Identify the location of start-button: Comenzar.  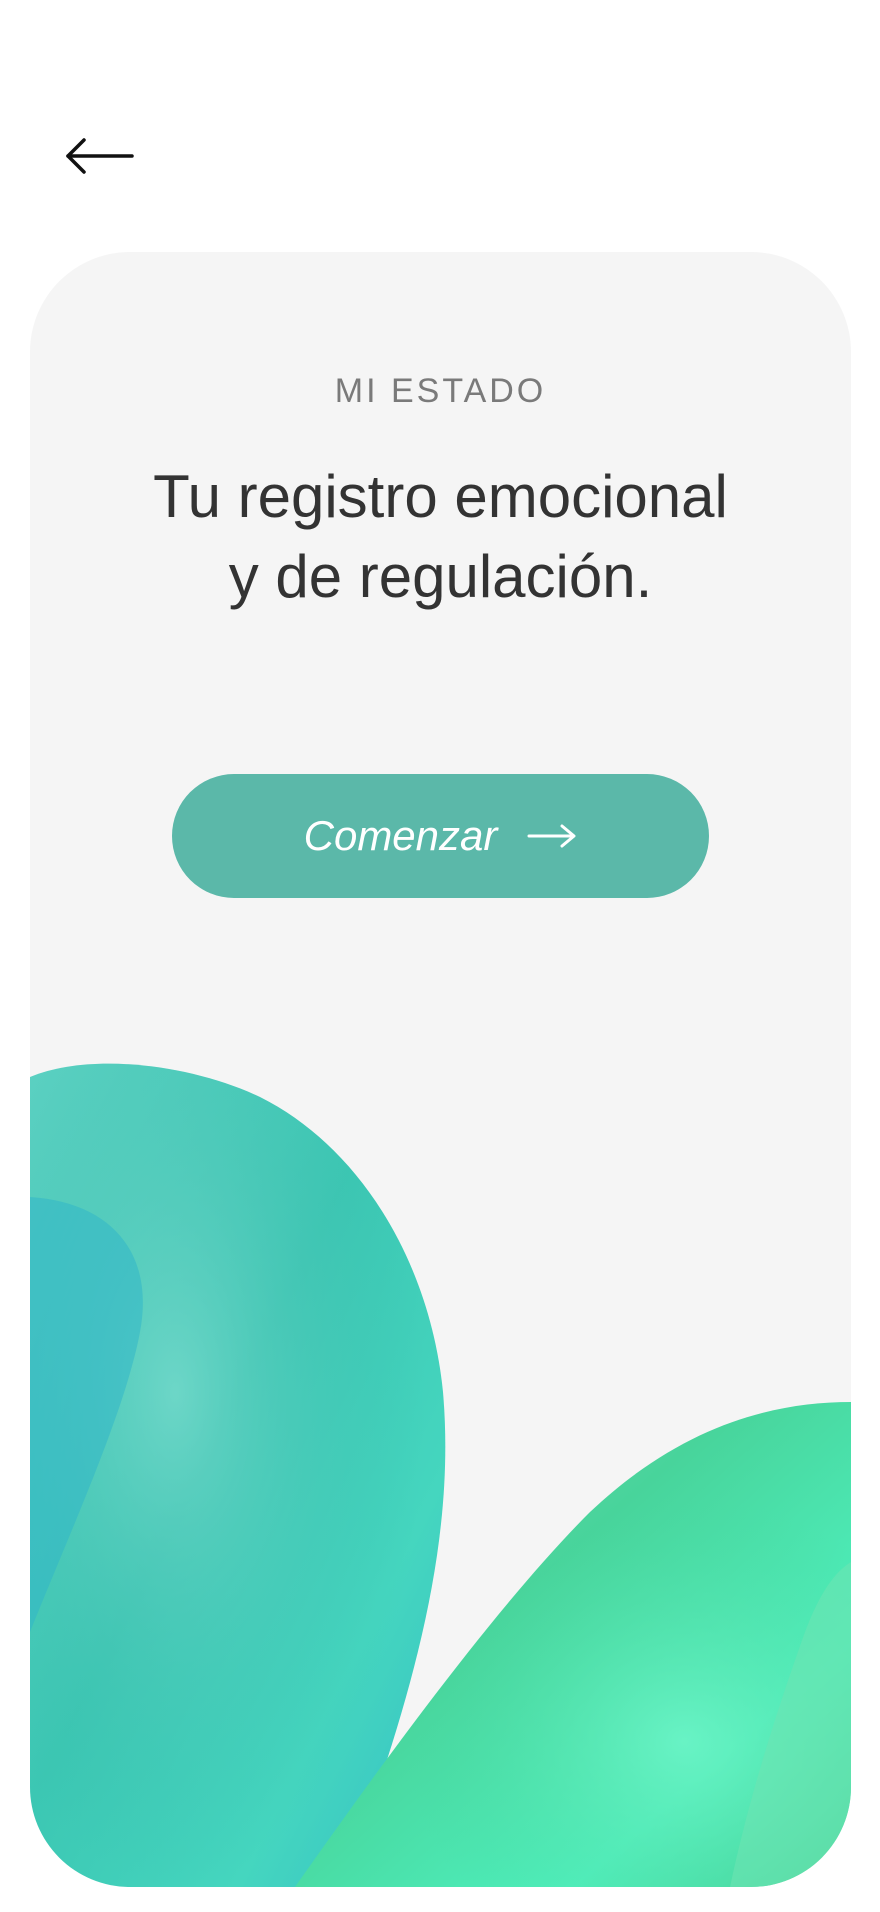
(440, 836).